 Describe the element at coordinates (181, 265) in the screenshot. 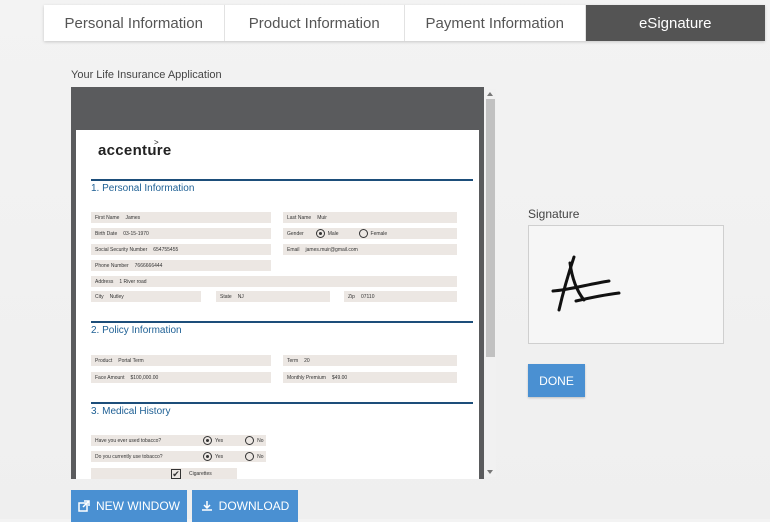

I see `phone-field: Phone Number 7666666444` at that location.